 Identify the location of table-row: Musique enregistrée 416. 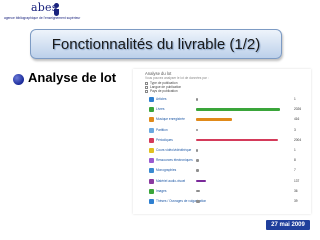
(229, 120).